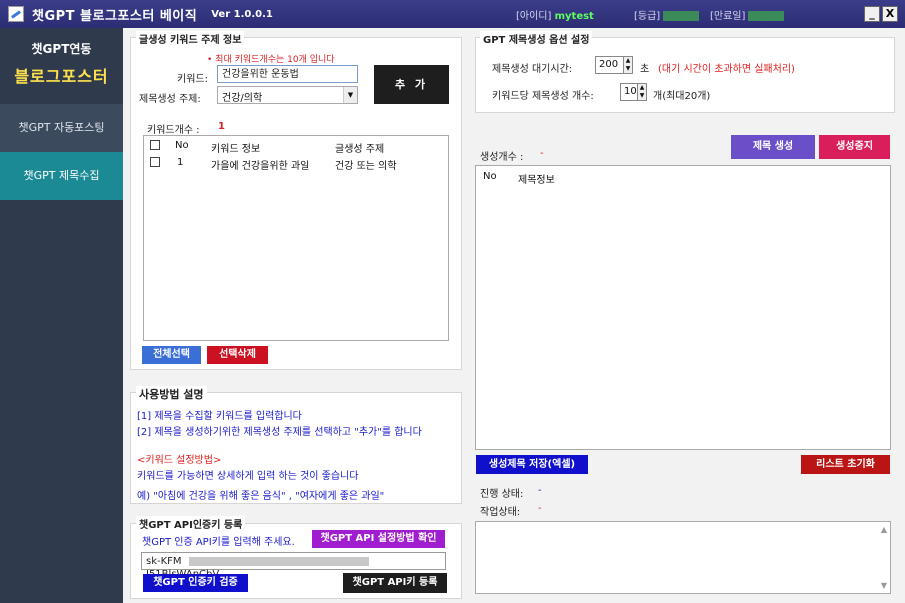  What do you see at coordinates (609, 64) in the screenshot?
I see `wait-time-value: 200` at bounding box center [609, 64].